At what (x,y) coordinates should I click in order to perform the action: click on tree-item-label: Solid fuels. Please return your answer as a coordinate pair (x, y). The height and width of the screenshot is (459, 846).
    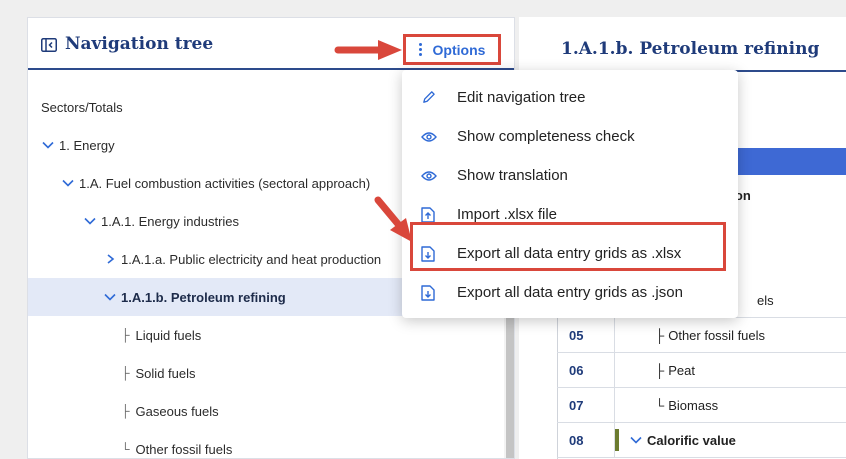
    Looking at the image, I should click on (165, 373).